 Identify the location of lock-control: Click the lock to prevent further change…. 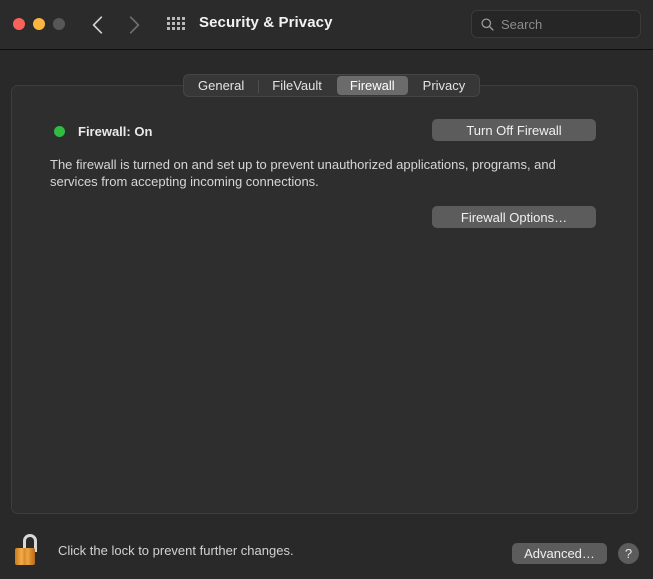
(154, 550).